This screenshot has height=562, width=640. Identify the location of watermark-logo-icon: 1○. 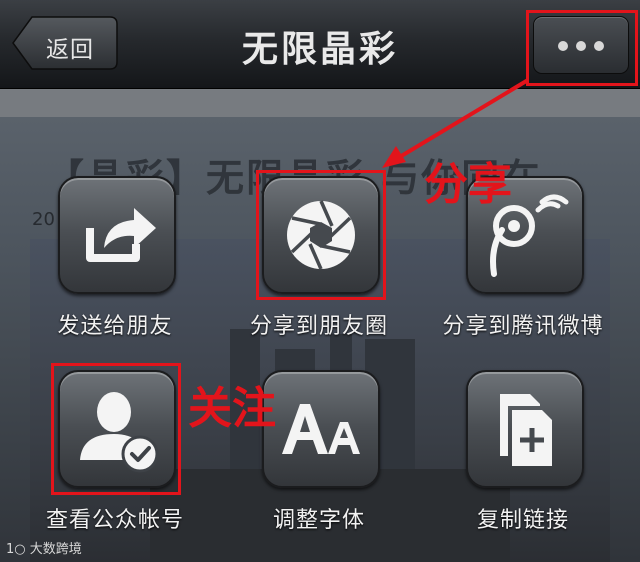
(16, 549).